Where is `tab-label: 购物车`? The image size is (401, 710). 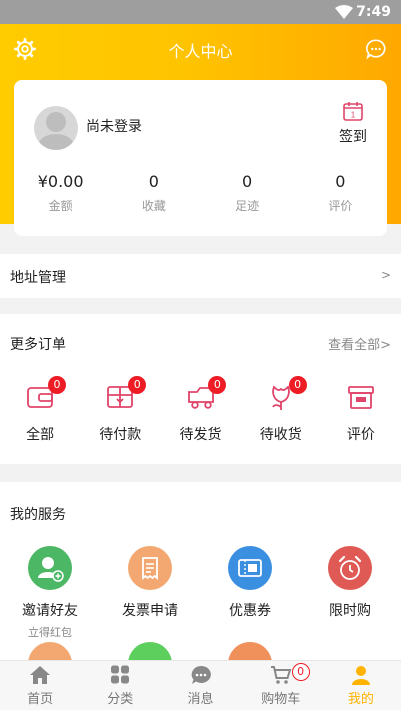 tab-label: 购物车 is located at coordinates (281, 699).